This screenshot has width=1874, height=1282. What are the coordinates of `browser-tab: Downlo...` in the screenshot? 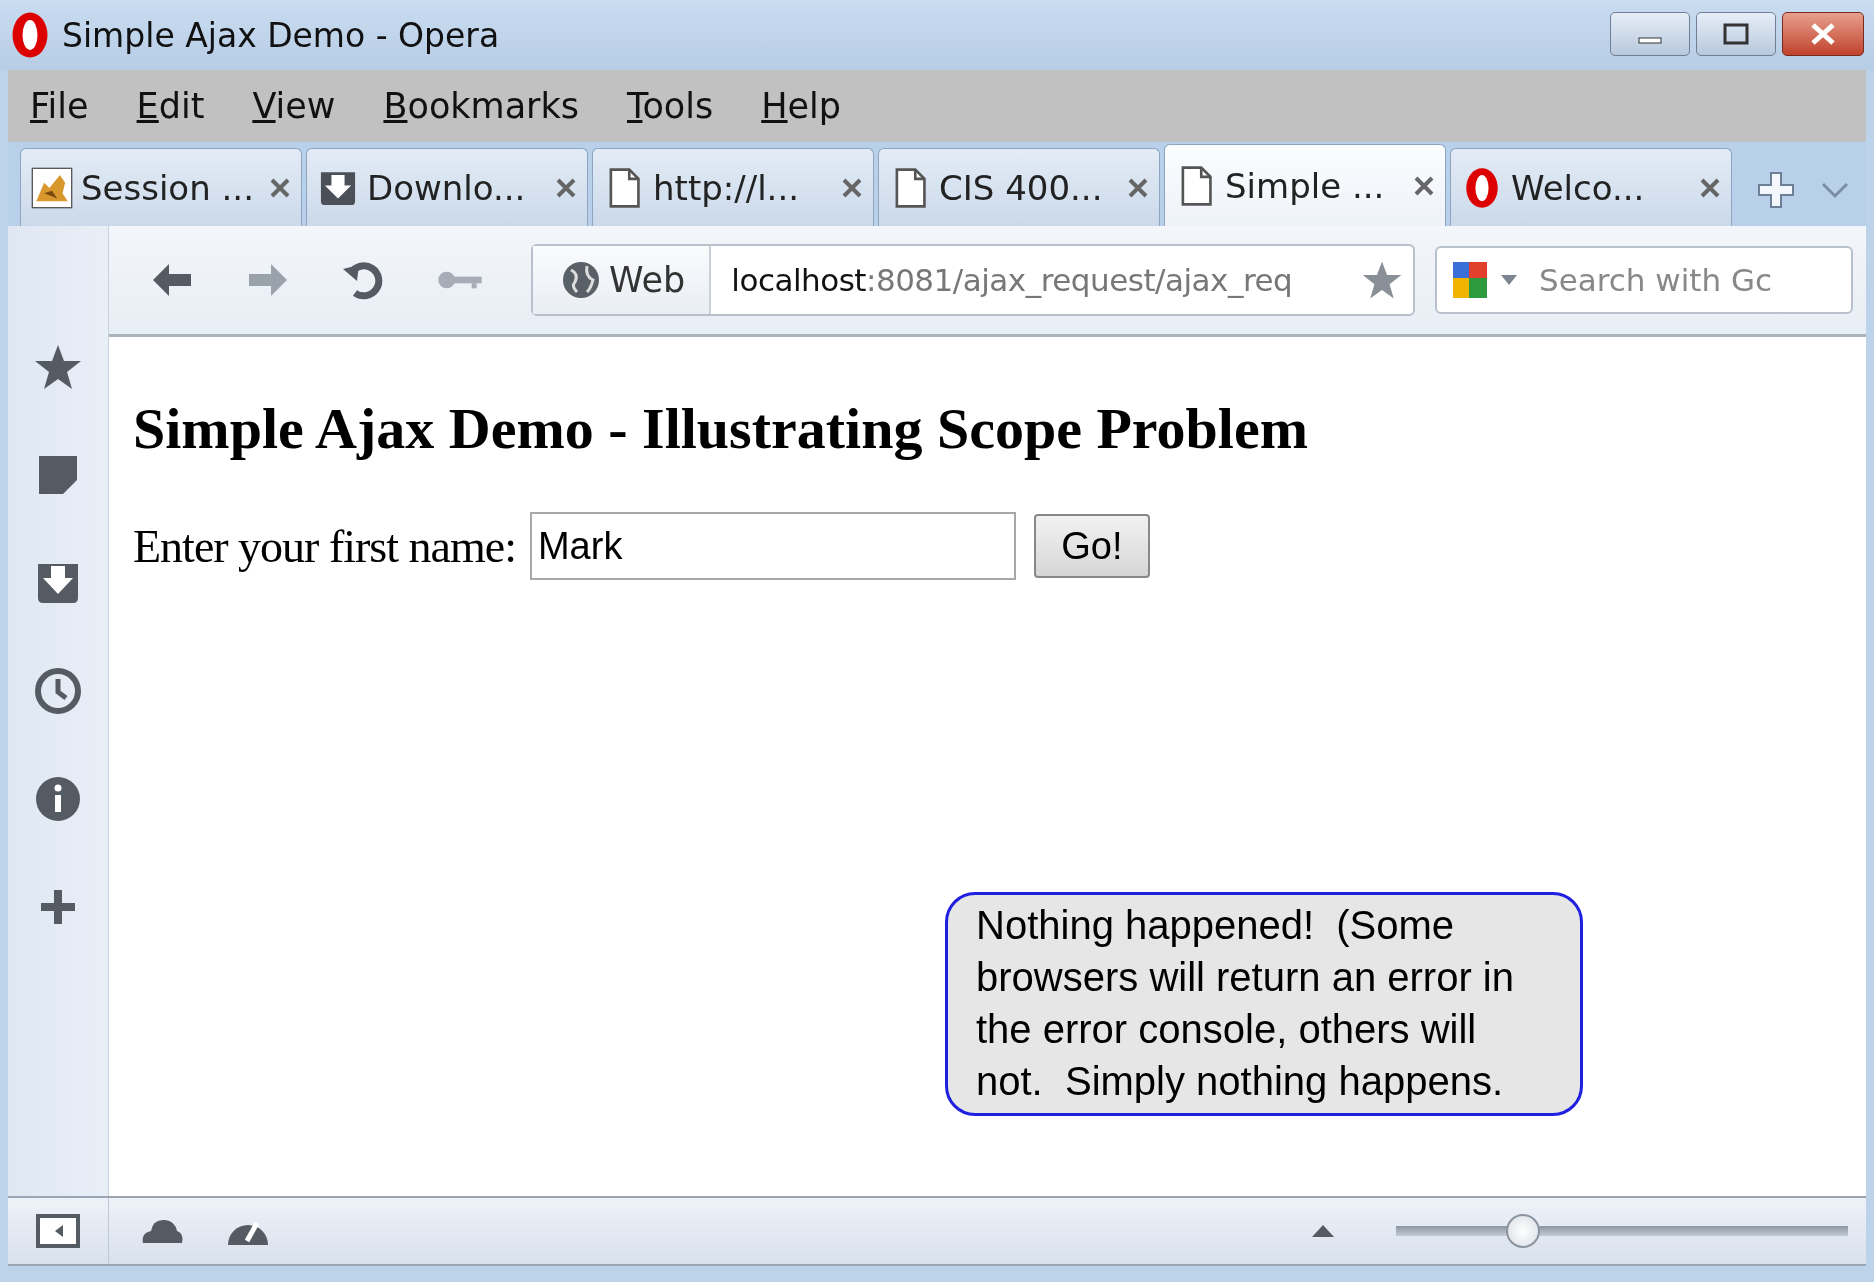 It's located at (447, 187).